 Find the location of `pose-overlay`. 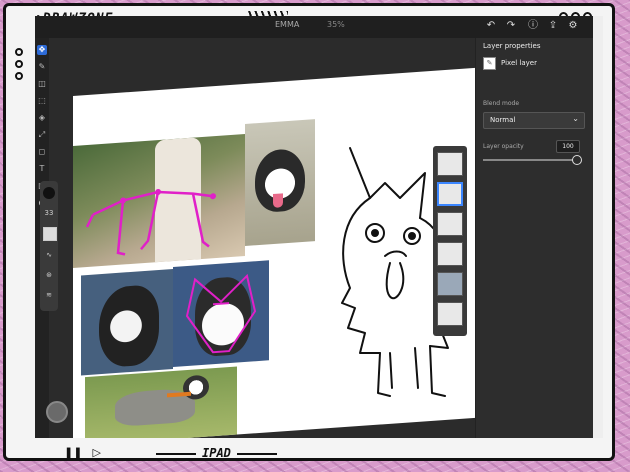

pose-overlay is located at coordinates (150, 222).